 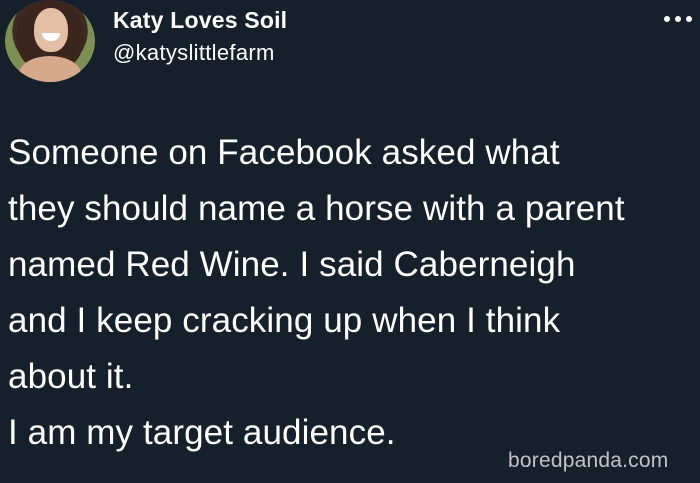 I want to click on more-options-icon, so click(x=681, y=19).